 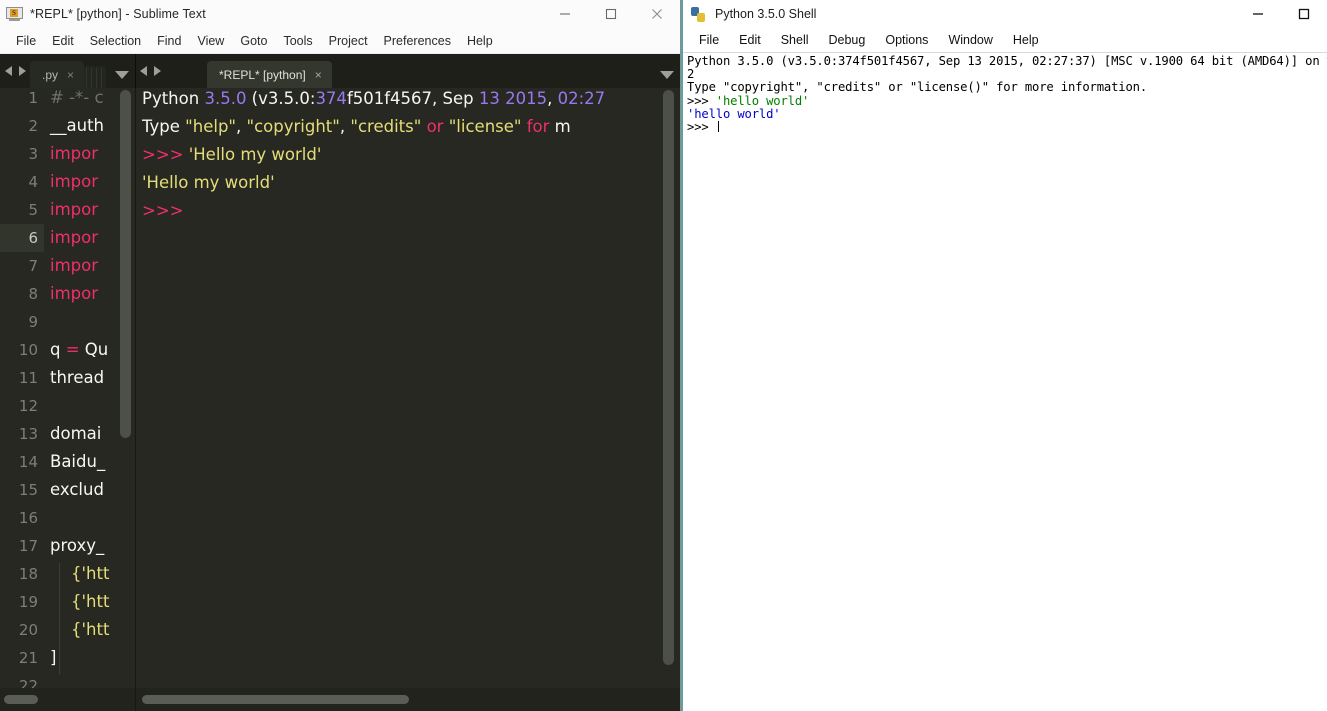 What do you see at coordinates (657, 14) in the screenshot?
I see `close-button` at bounding box center [657, 14].